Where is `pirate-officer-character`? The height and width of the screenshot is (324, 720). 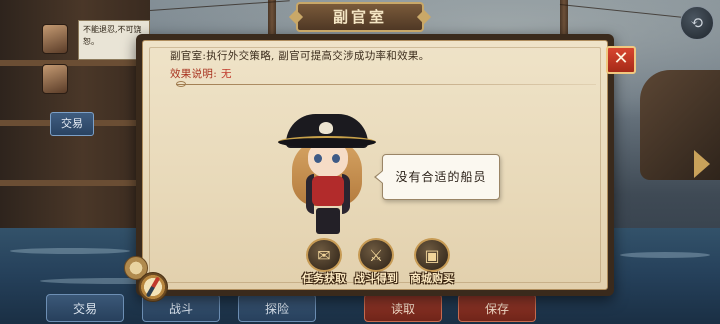
pirate-officer-character is located at coordinates (327, 174).